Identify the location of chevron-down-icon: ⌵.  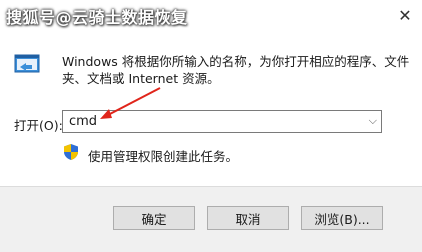
(373, 121).